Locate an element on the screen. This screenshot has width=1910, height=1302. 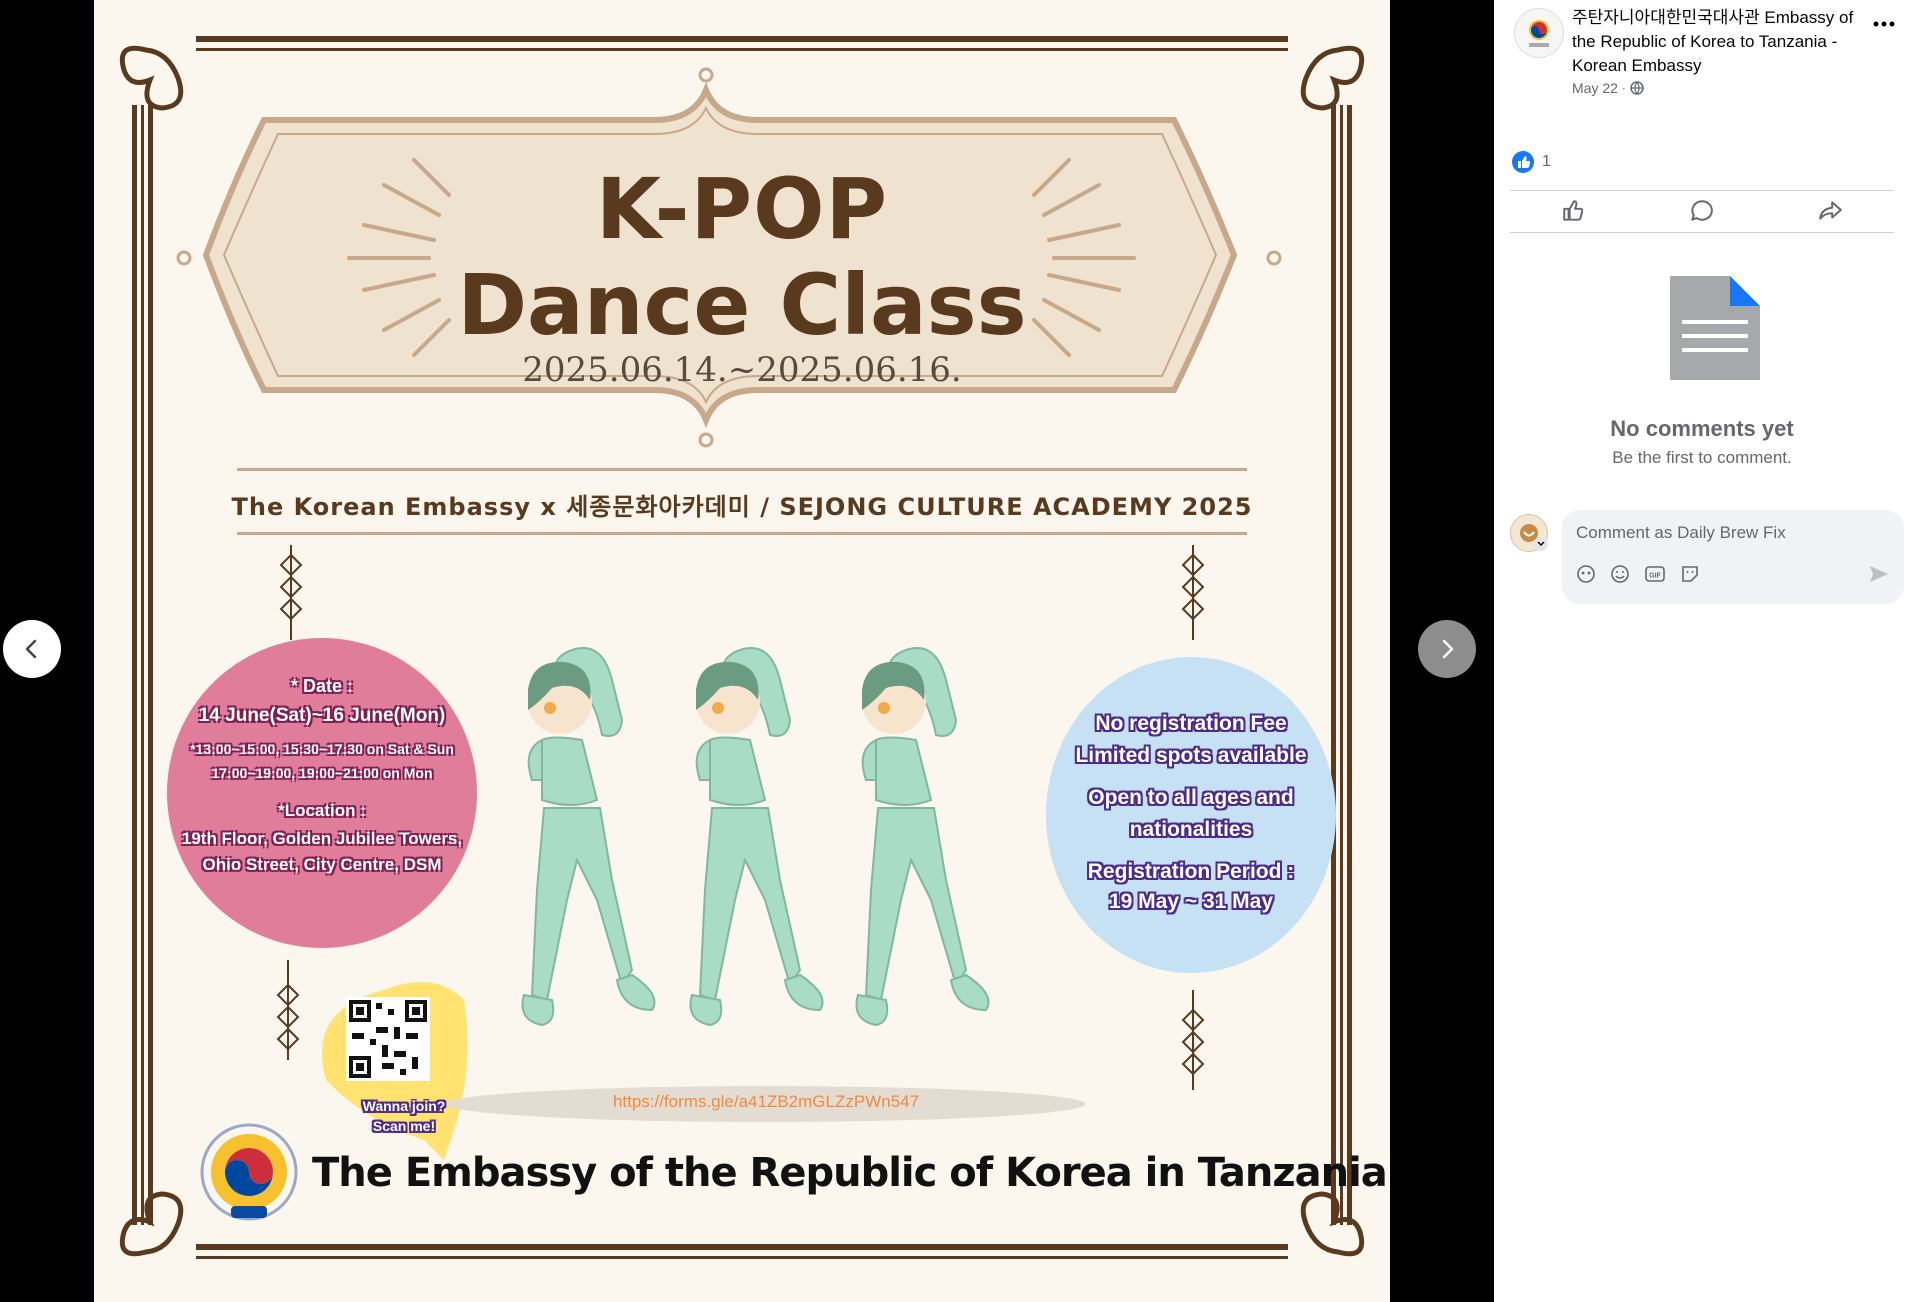
send-icon is located at coordinates (1879, 574).